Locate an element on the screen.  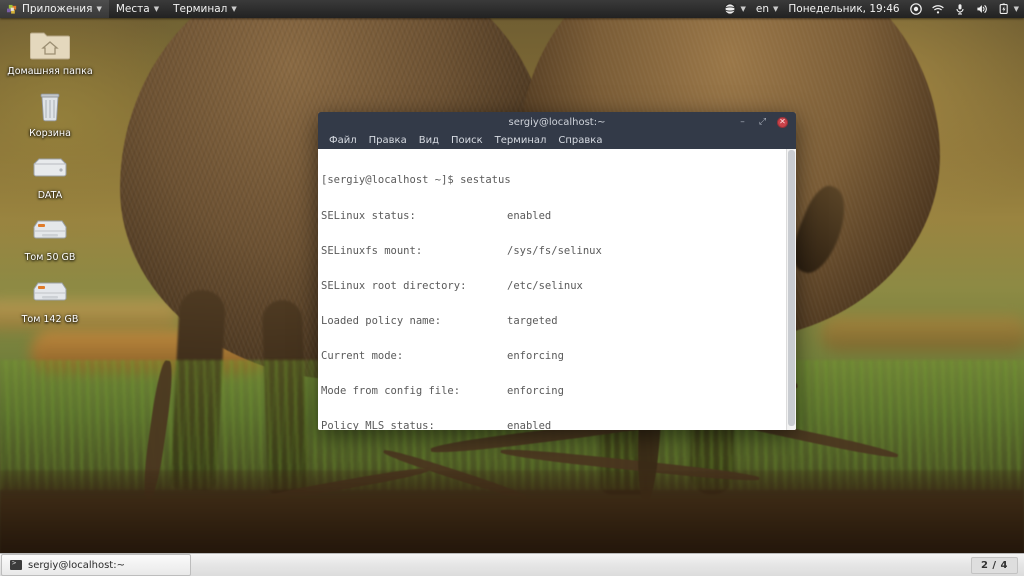
menu-search: Поиск is located at coordinates (467, 140).